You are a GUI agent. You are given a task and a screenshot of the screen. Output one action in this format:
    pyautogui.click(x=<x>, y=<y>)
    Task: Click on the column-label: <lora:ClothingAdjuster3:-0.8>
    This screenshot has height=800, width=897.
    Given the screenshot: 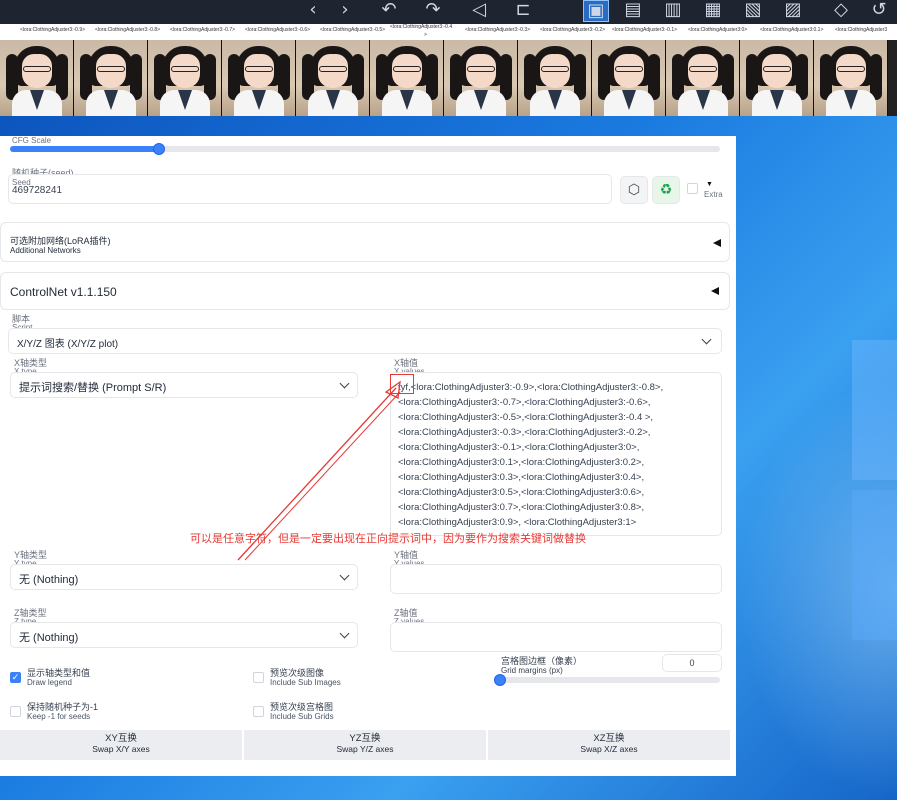 What is the action you would take?
    pyautogui.click(x=128, y=30)
    